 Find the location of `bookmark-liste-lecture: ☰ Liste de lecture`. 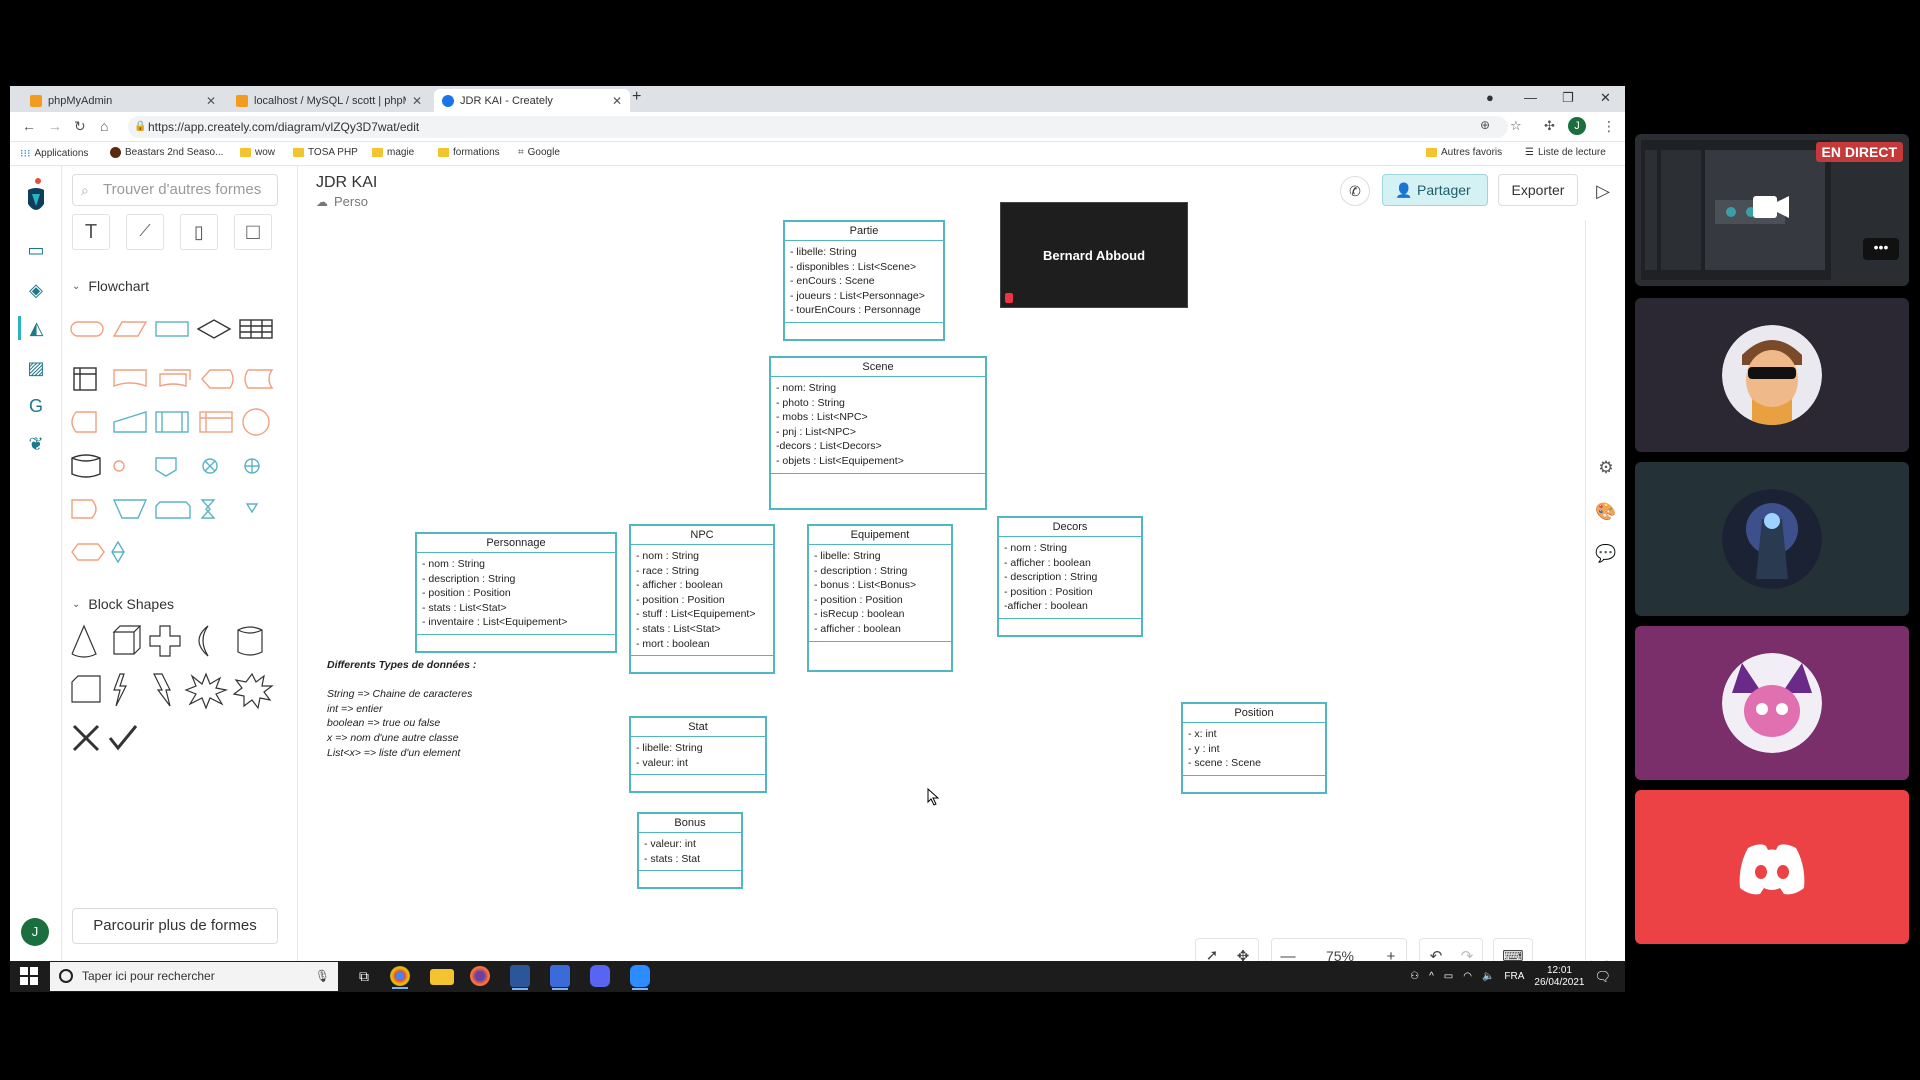

bookmark-liste-lecture: ☰ Liste de lecture is located at coordinates (1565, 152).